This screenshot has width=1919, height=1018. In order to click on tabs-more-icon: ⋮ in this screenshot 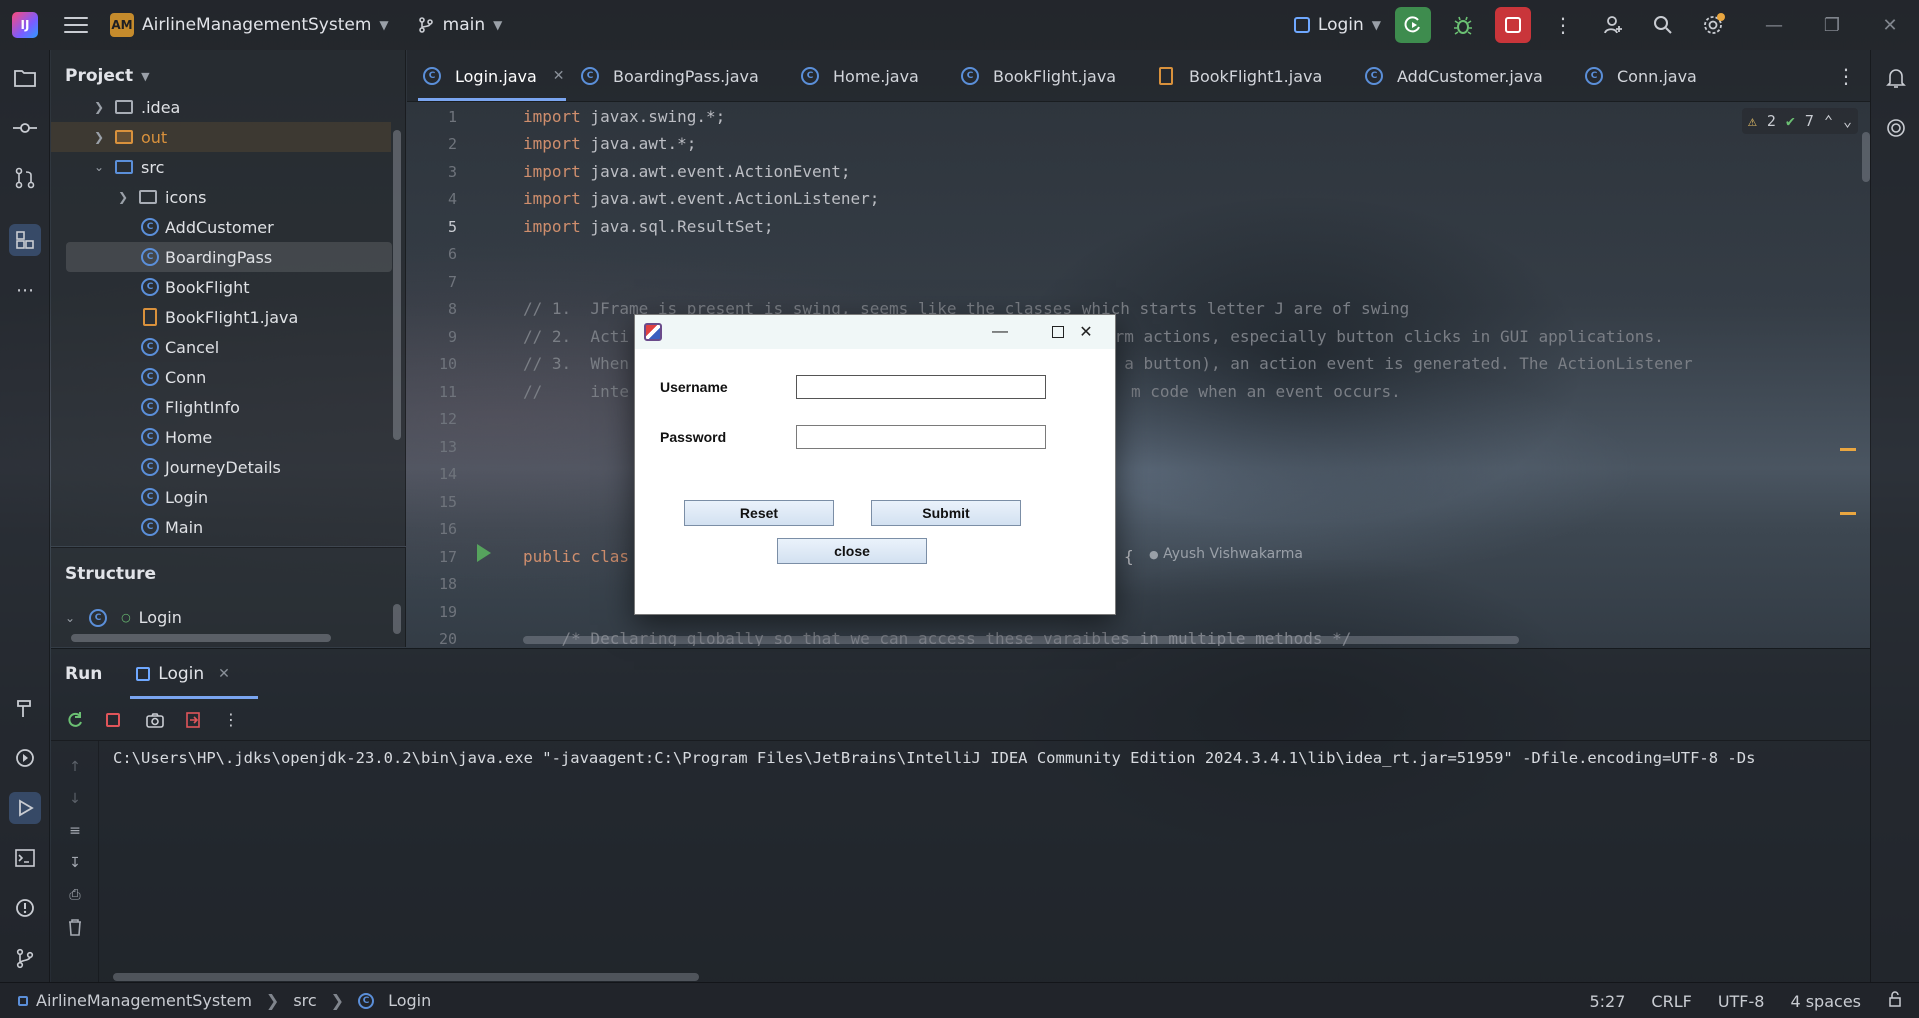, I will do `click(1846, 76)`.